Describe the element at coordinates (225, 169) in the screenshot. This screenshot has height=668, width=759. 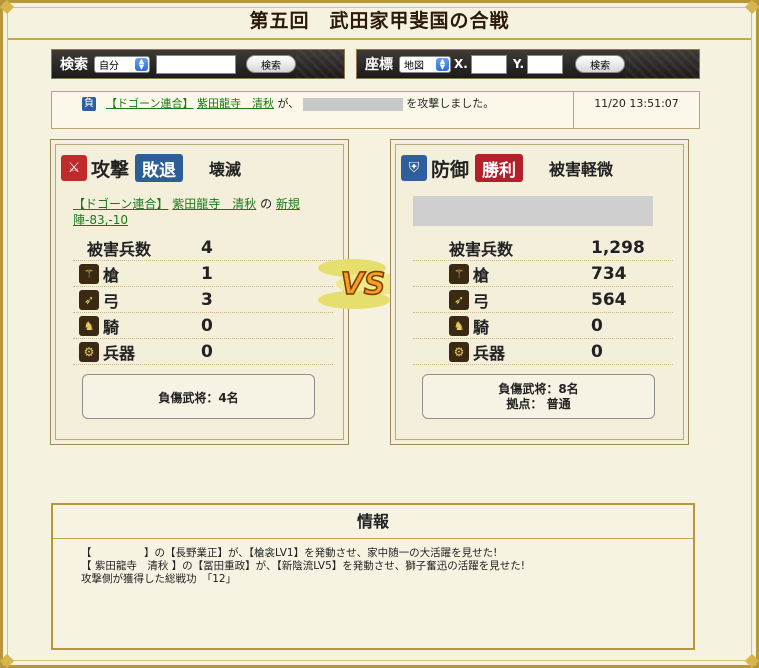
I see `attack-damage: 壊滅` at that location.